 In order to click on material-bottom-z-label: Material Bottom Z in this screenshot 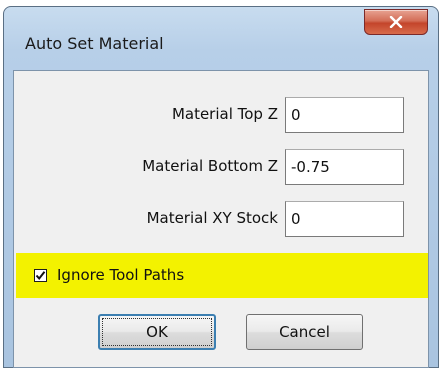, I will do `click(210, 166)`.